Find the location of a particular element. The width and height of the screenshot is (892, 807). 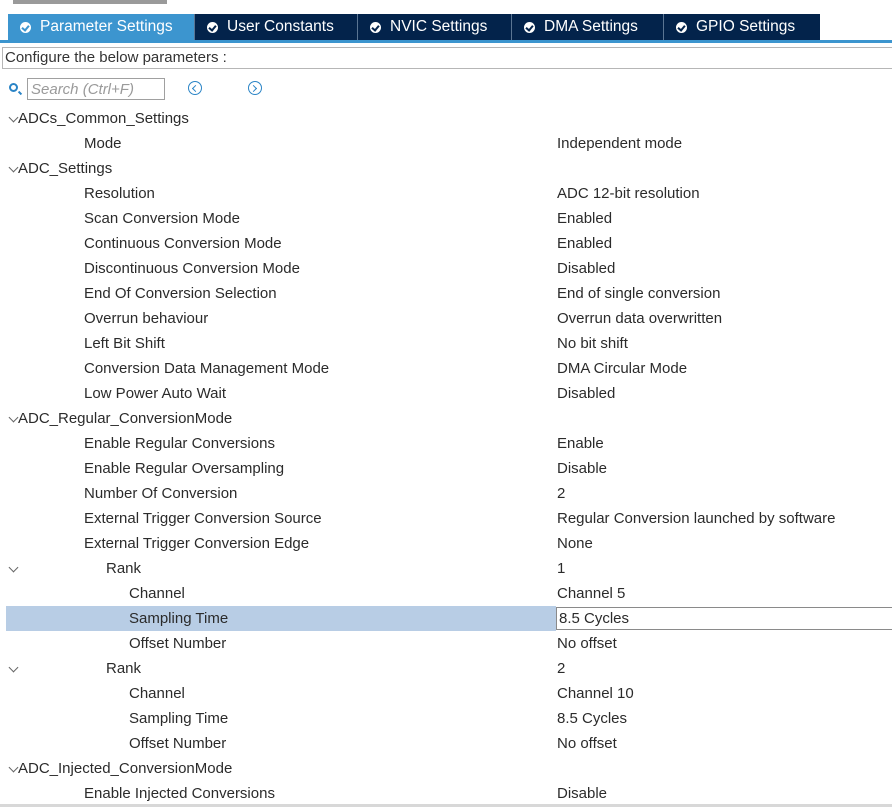

tree-label: ADC_Injected_ConversionMode is located at coordinates (125, 768).